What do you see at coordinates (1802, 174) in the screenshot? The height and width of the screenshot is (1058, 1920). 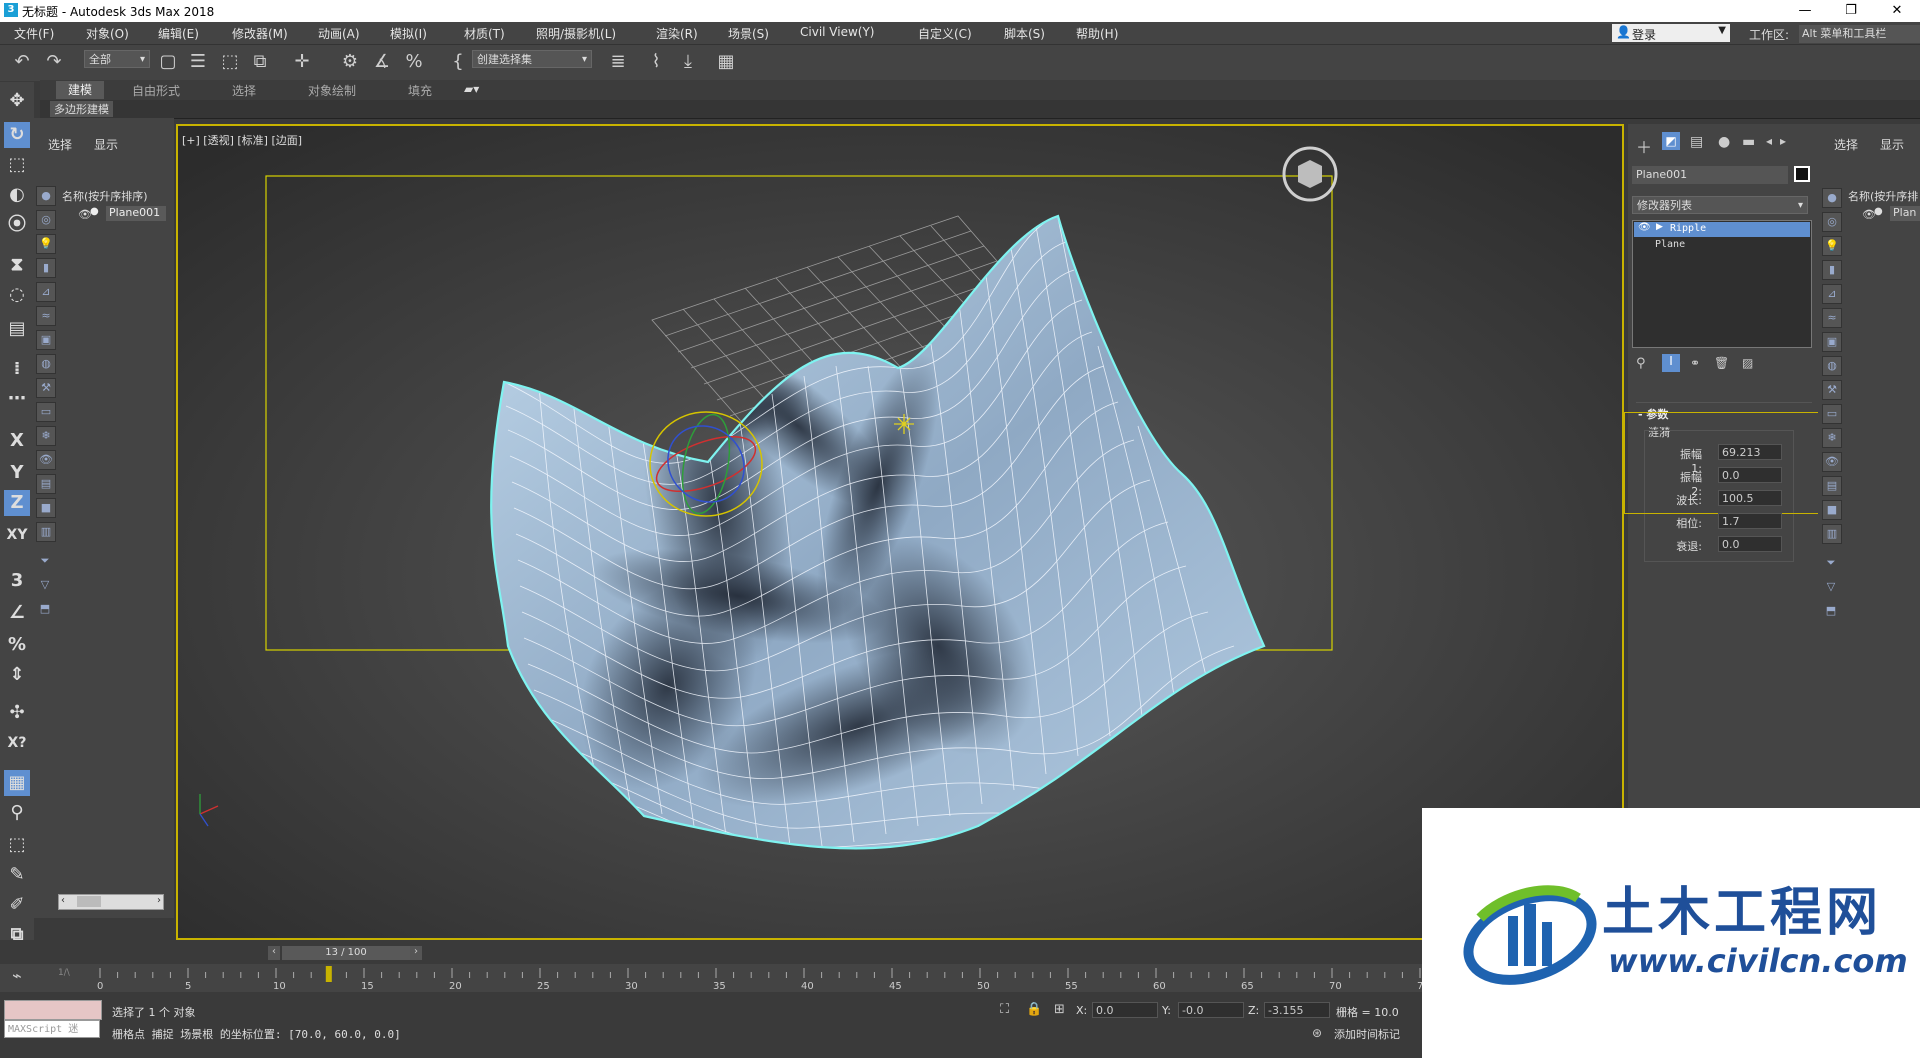 I see `object-color-swatch` at bounding box center [1802, 174].